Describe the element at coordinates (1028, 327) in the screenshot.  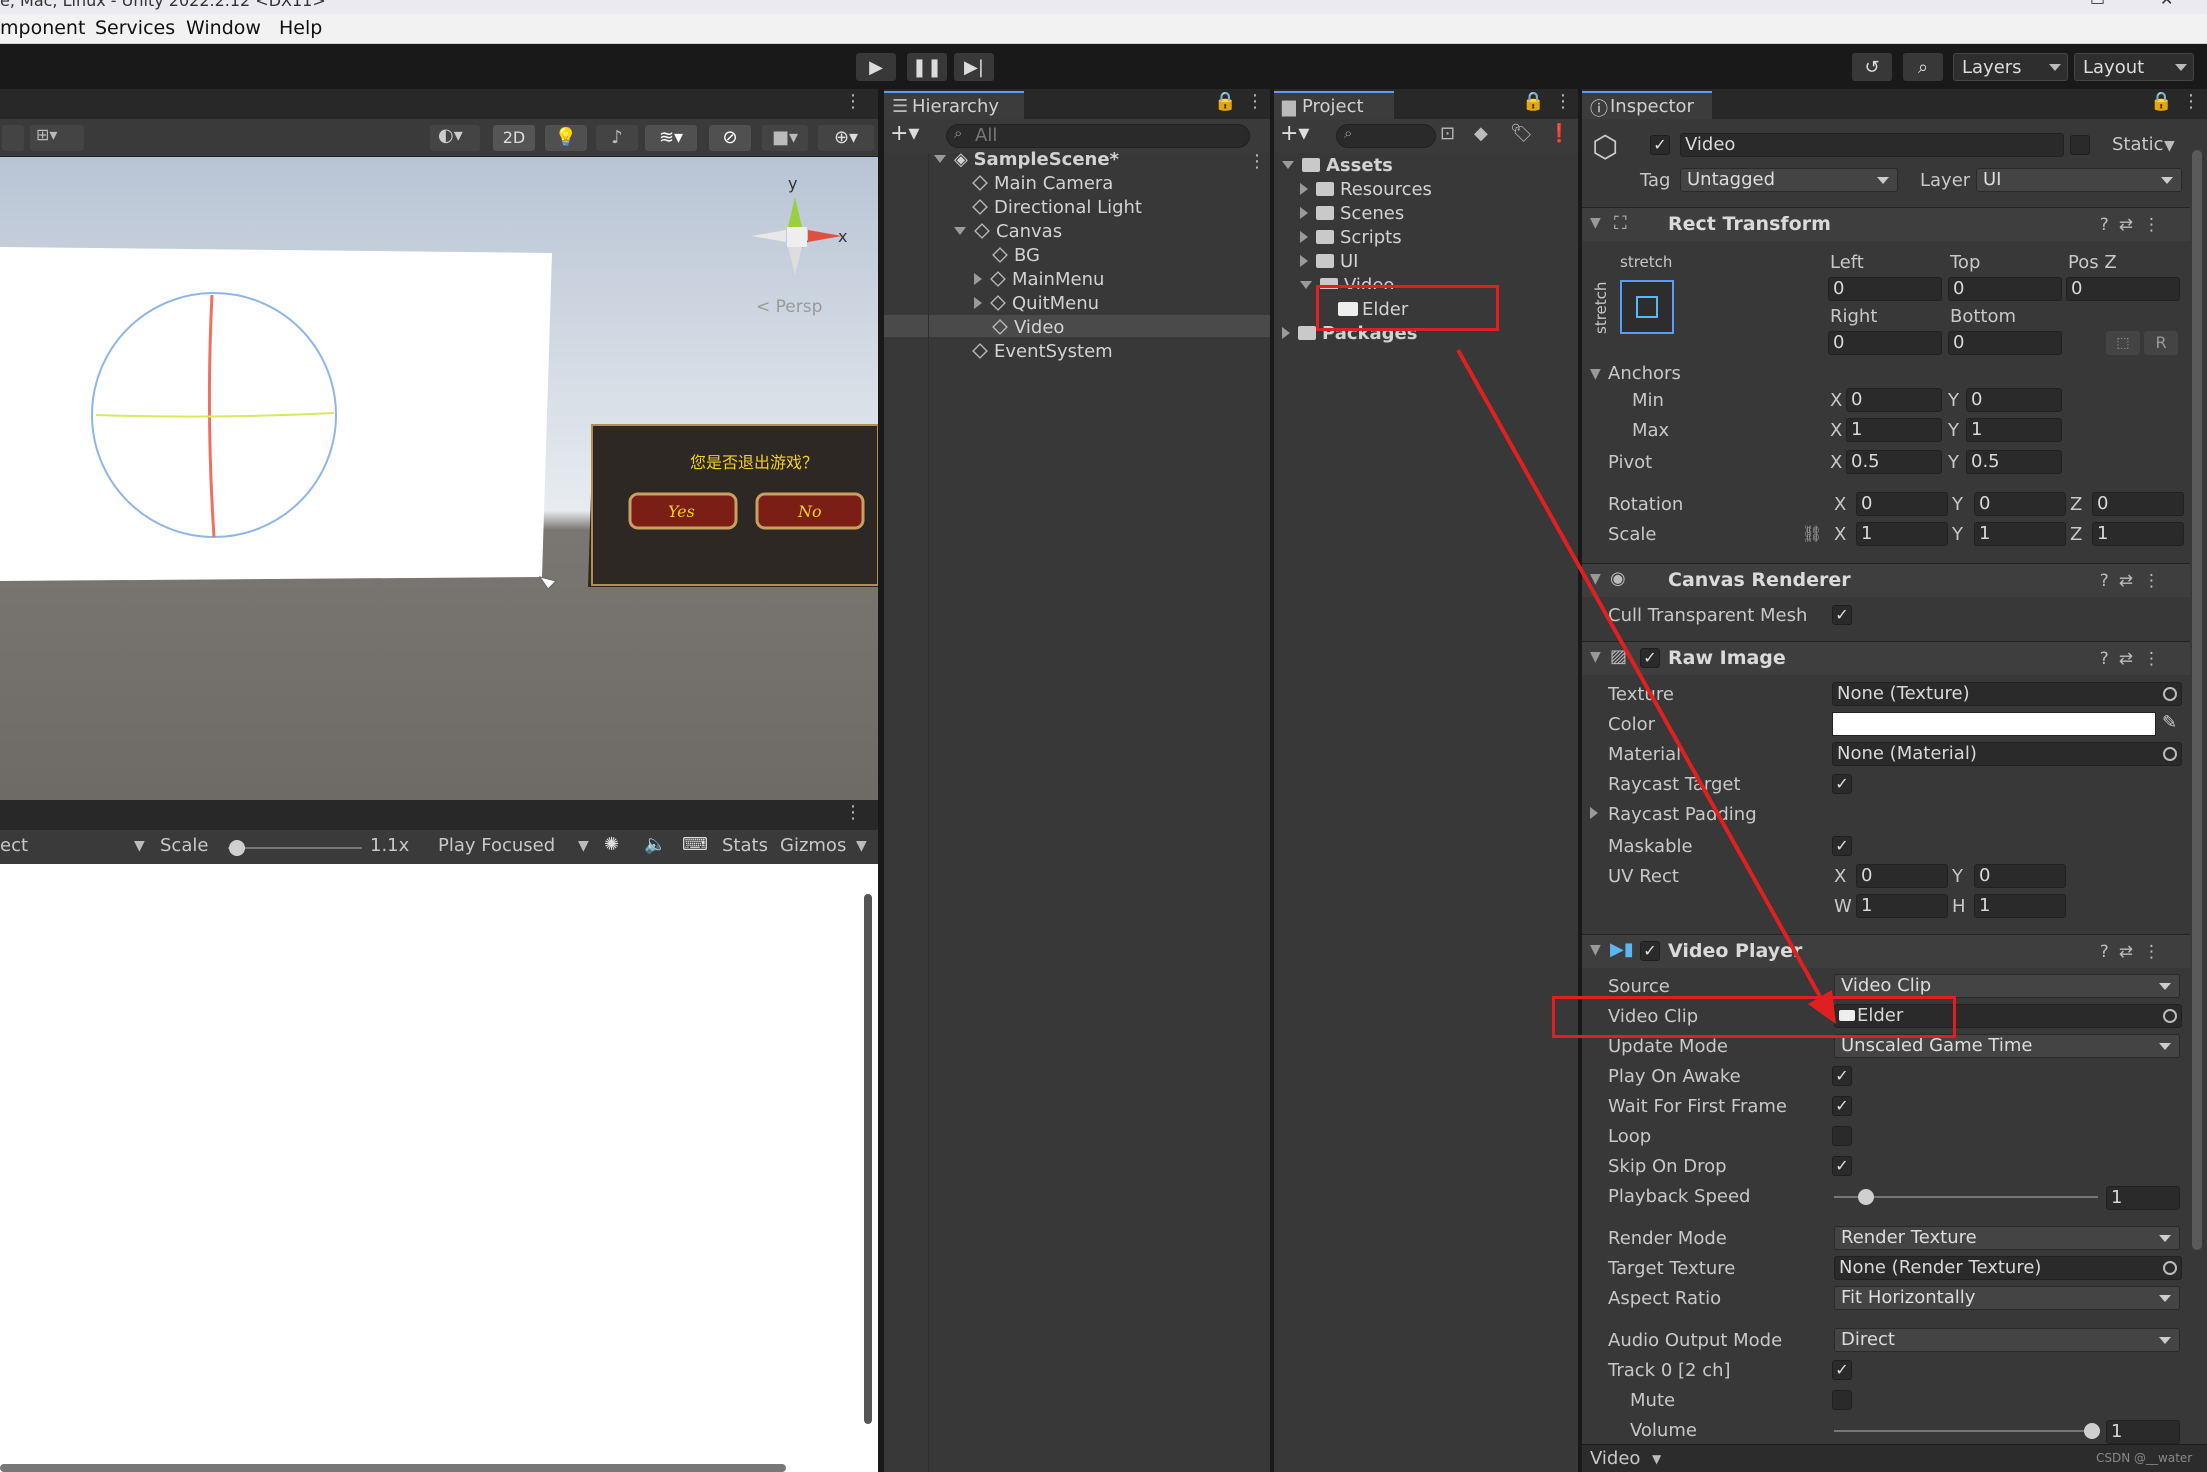
I see `hierarchy-item-video: Video` at that location.